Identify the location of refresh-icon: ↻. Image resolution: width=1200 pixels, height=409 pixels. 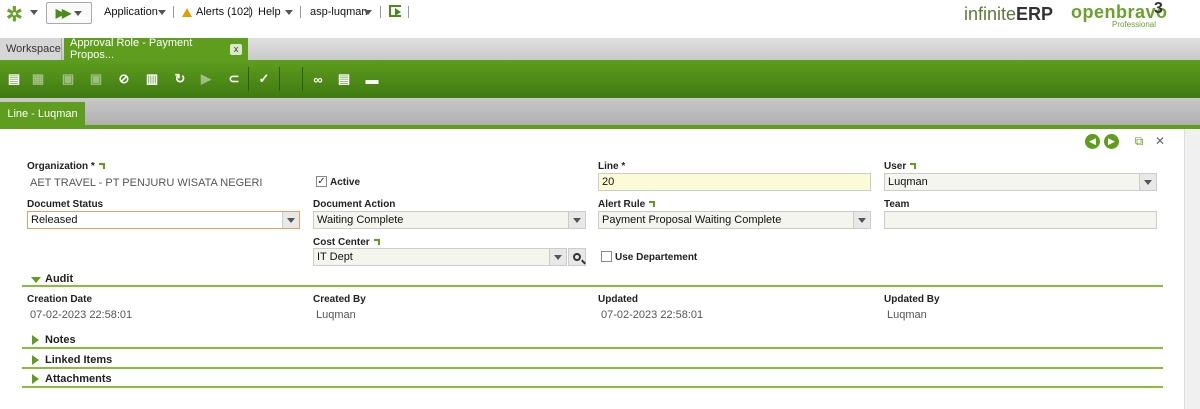
(180, 79).